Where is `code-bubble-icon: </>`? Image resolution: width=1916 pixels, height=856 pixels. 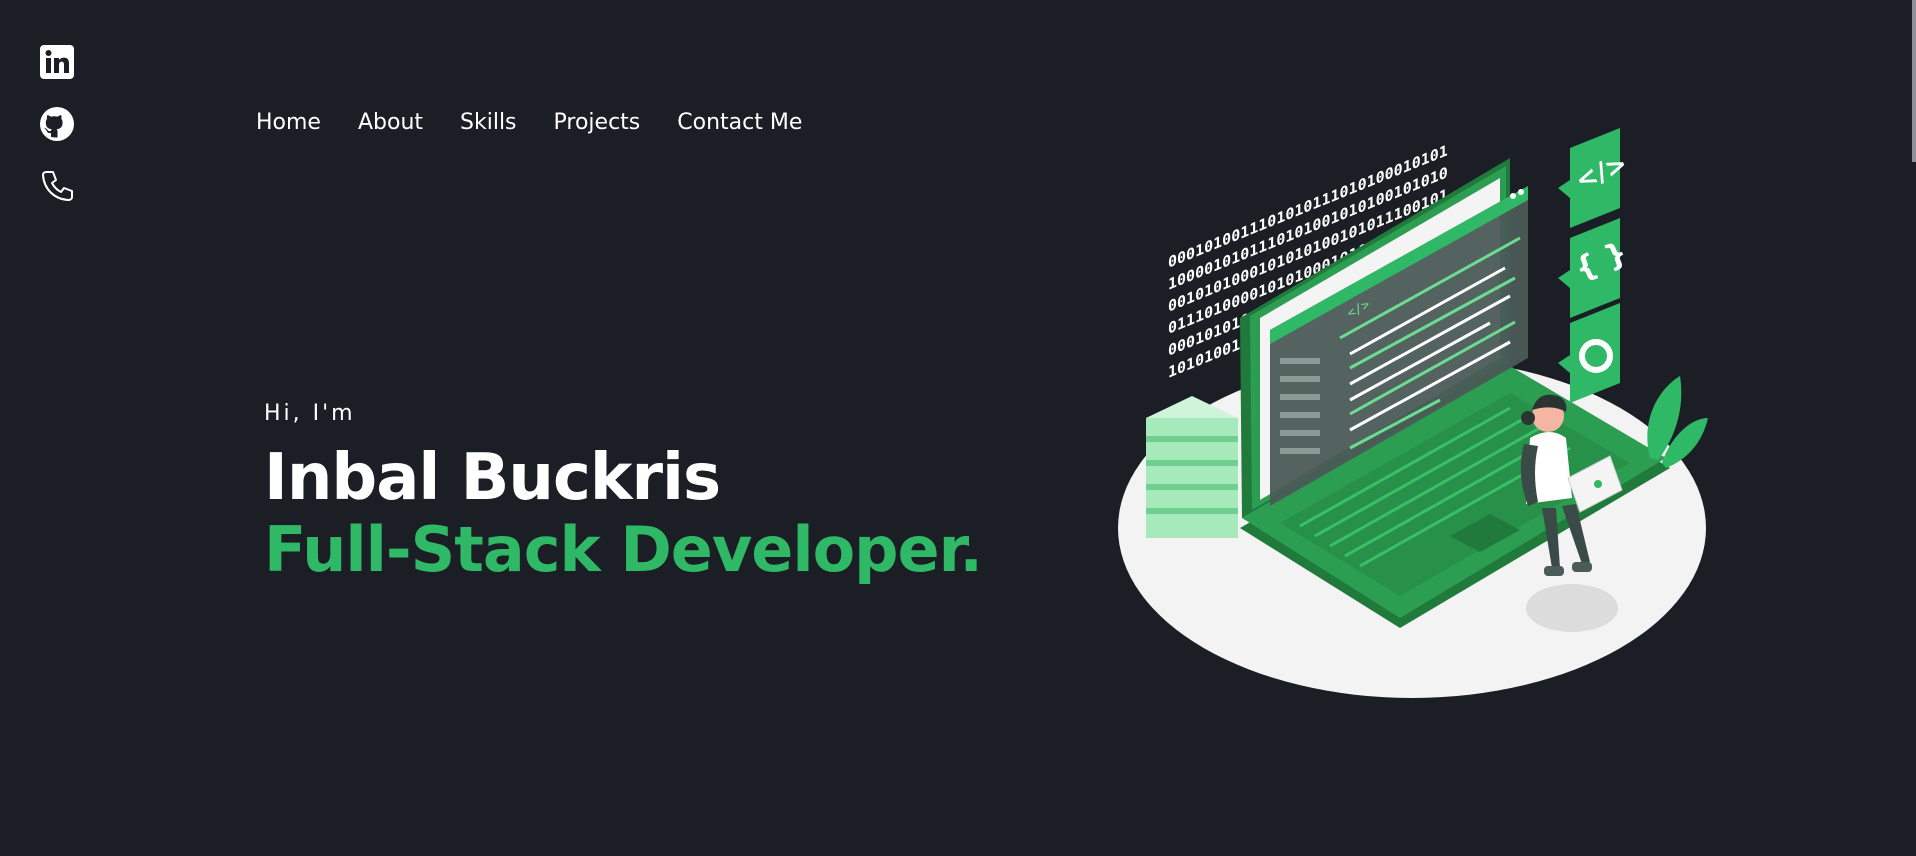 code-bubble-icon: </> is located at coordinates (1595, 178).